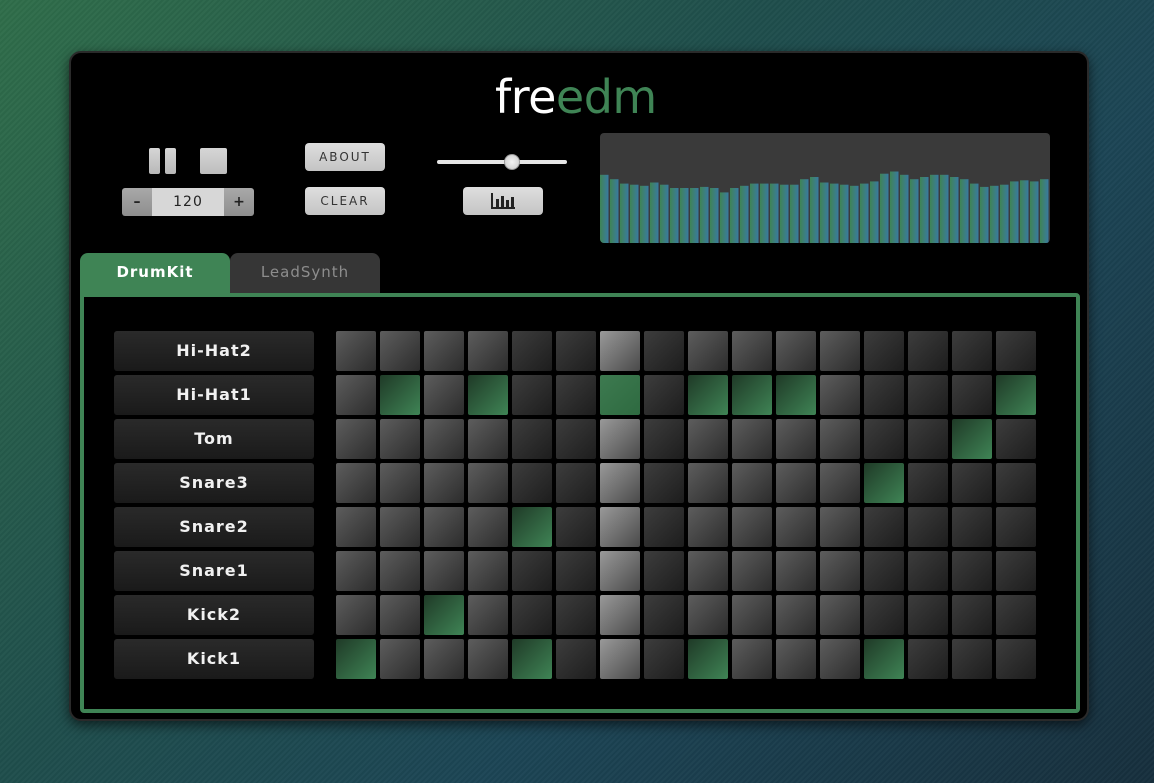  What do you see at coordinates (163, 161) in the screenshot?
I see `pause-button` at bounding box center [163, 161].